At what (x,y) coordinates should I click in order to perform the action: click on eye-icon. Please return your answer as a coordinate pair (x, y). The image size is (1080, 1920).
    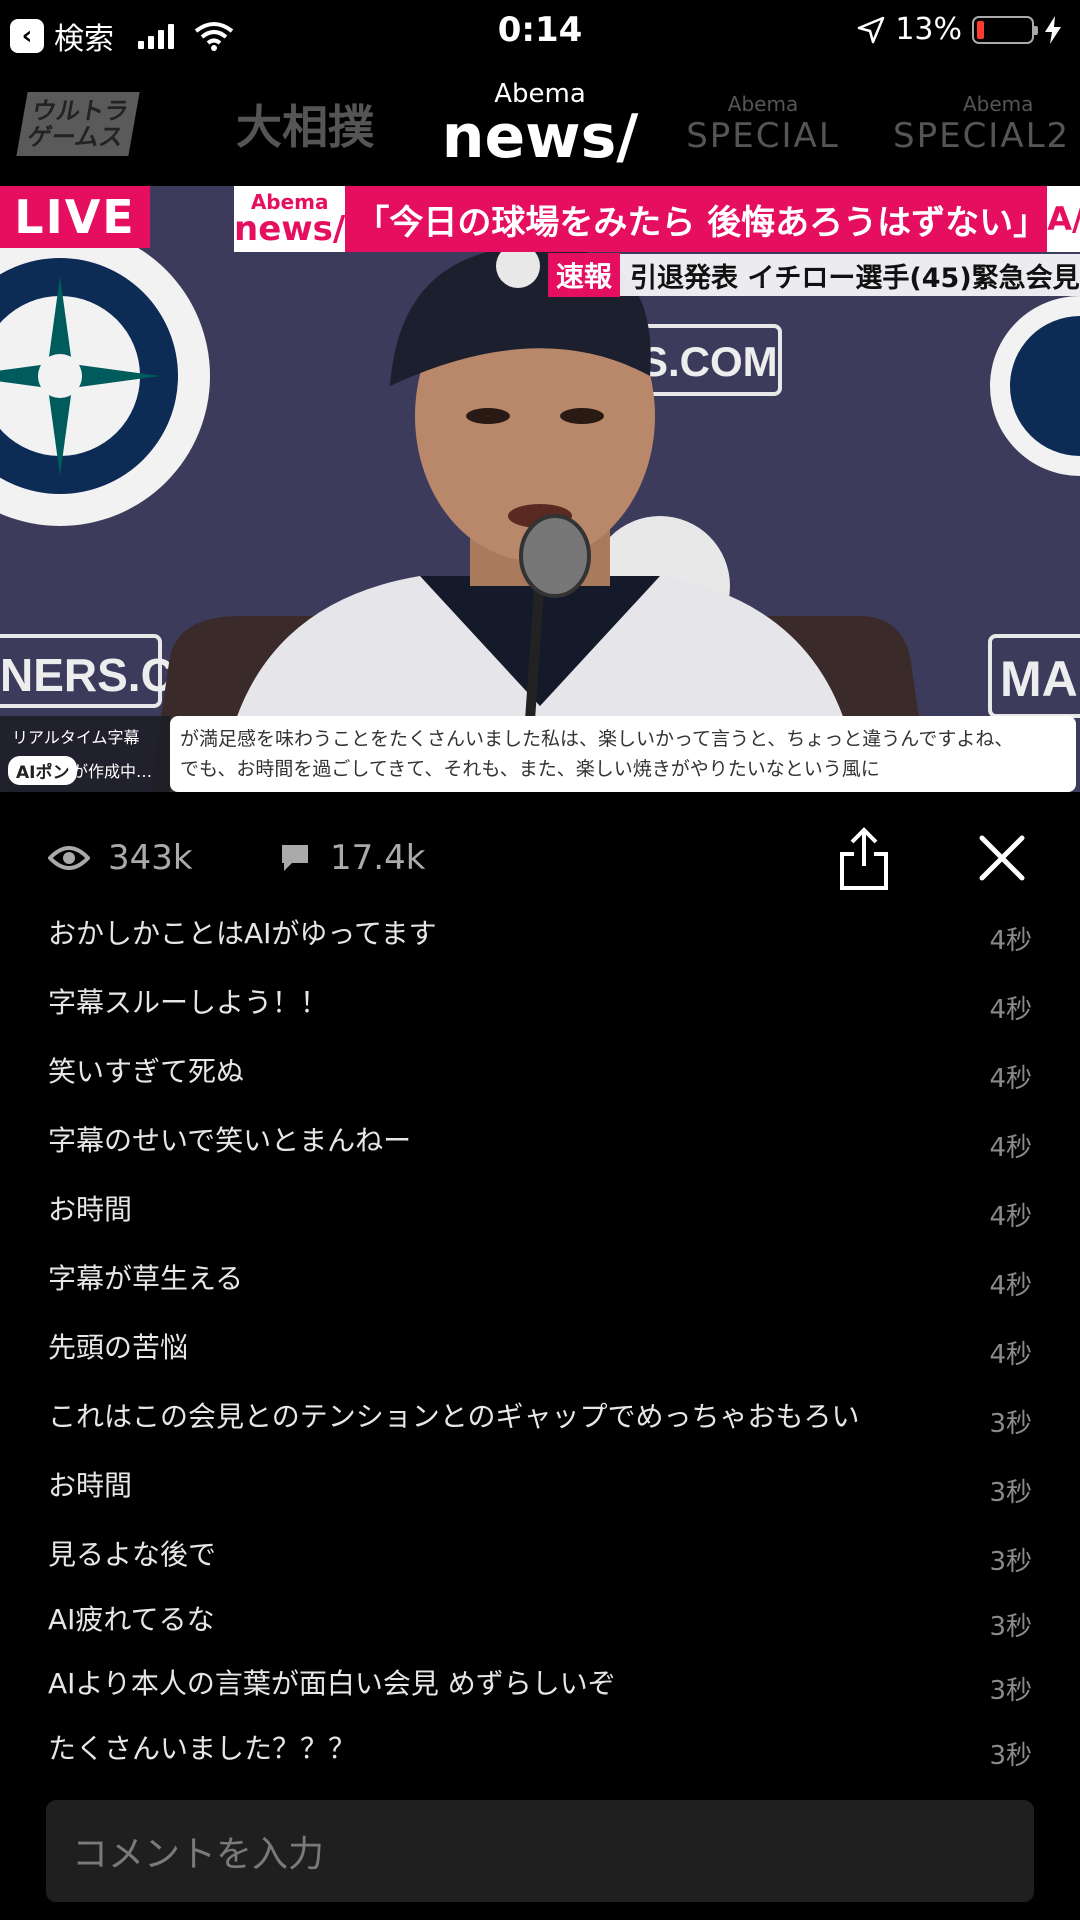
    Looking at the image, I should click on (69, 858).